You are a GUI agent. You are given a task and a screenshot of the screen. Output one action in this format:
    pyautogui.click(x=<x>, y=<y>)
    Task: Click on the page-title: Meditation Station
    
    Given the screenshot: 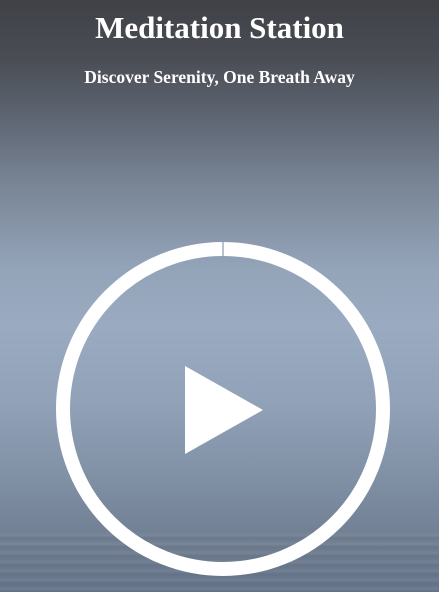 What is the action you would take?
    pyautogui.click(x=219, y=27)
    